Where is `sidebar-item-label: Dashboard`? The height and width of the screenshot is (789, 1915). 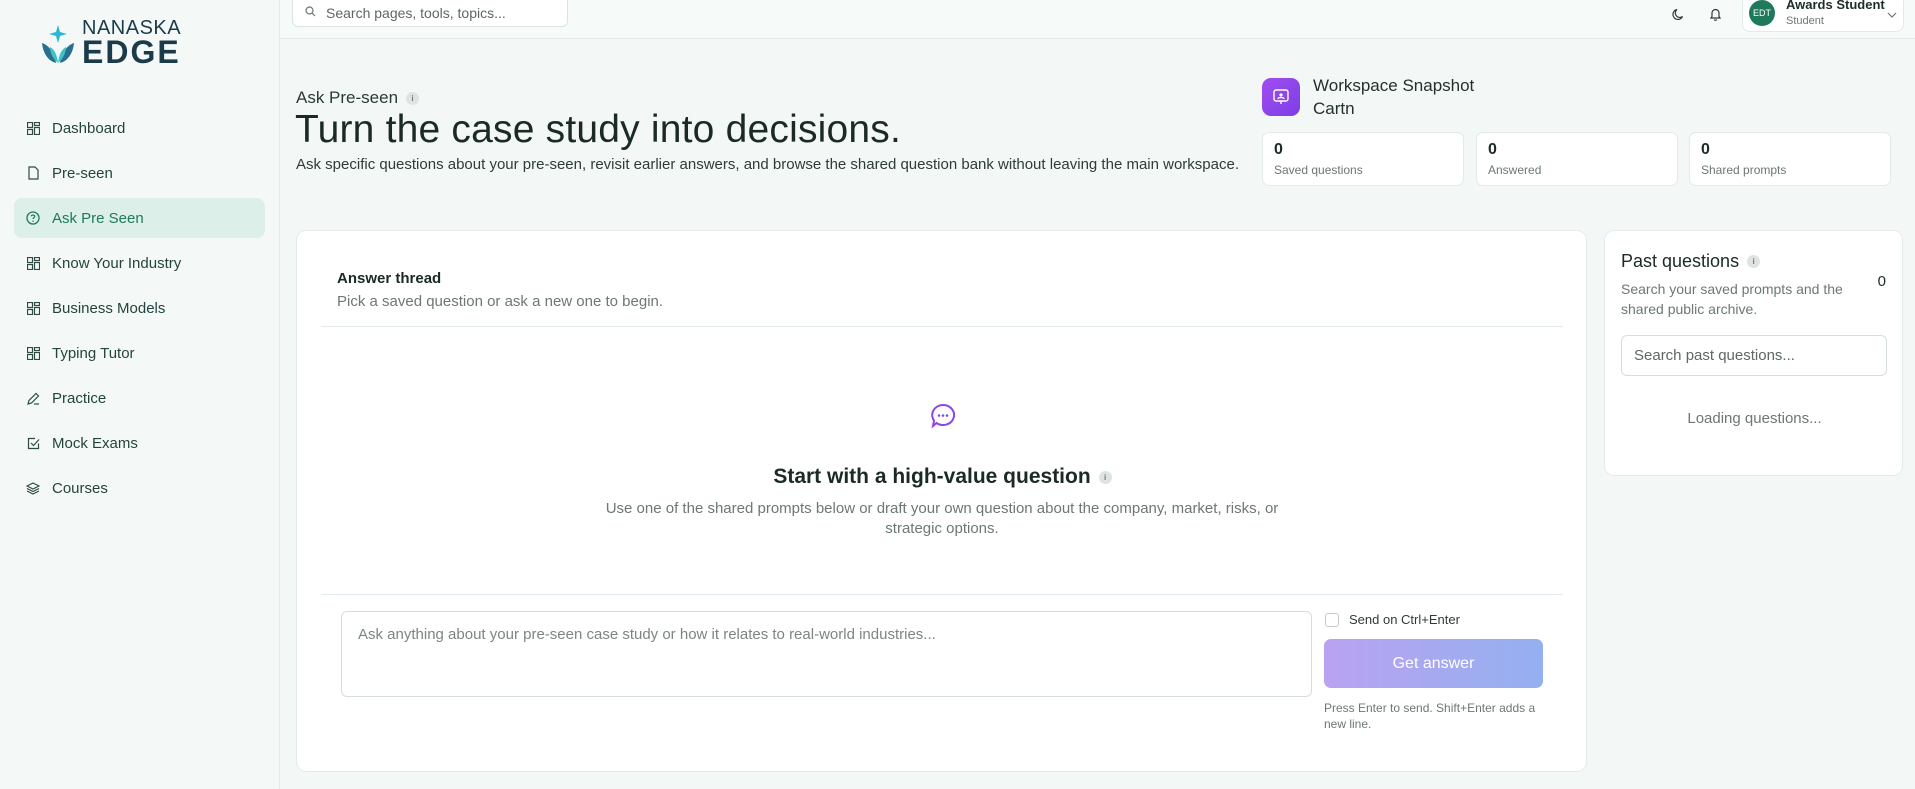 sidebar-item-label: Dashboard is located at coordinates (89, 128).